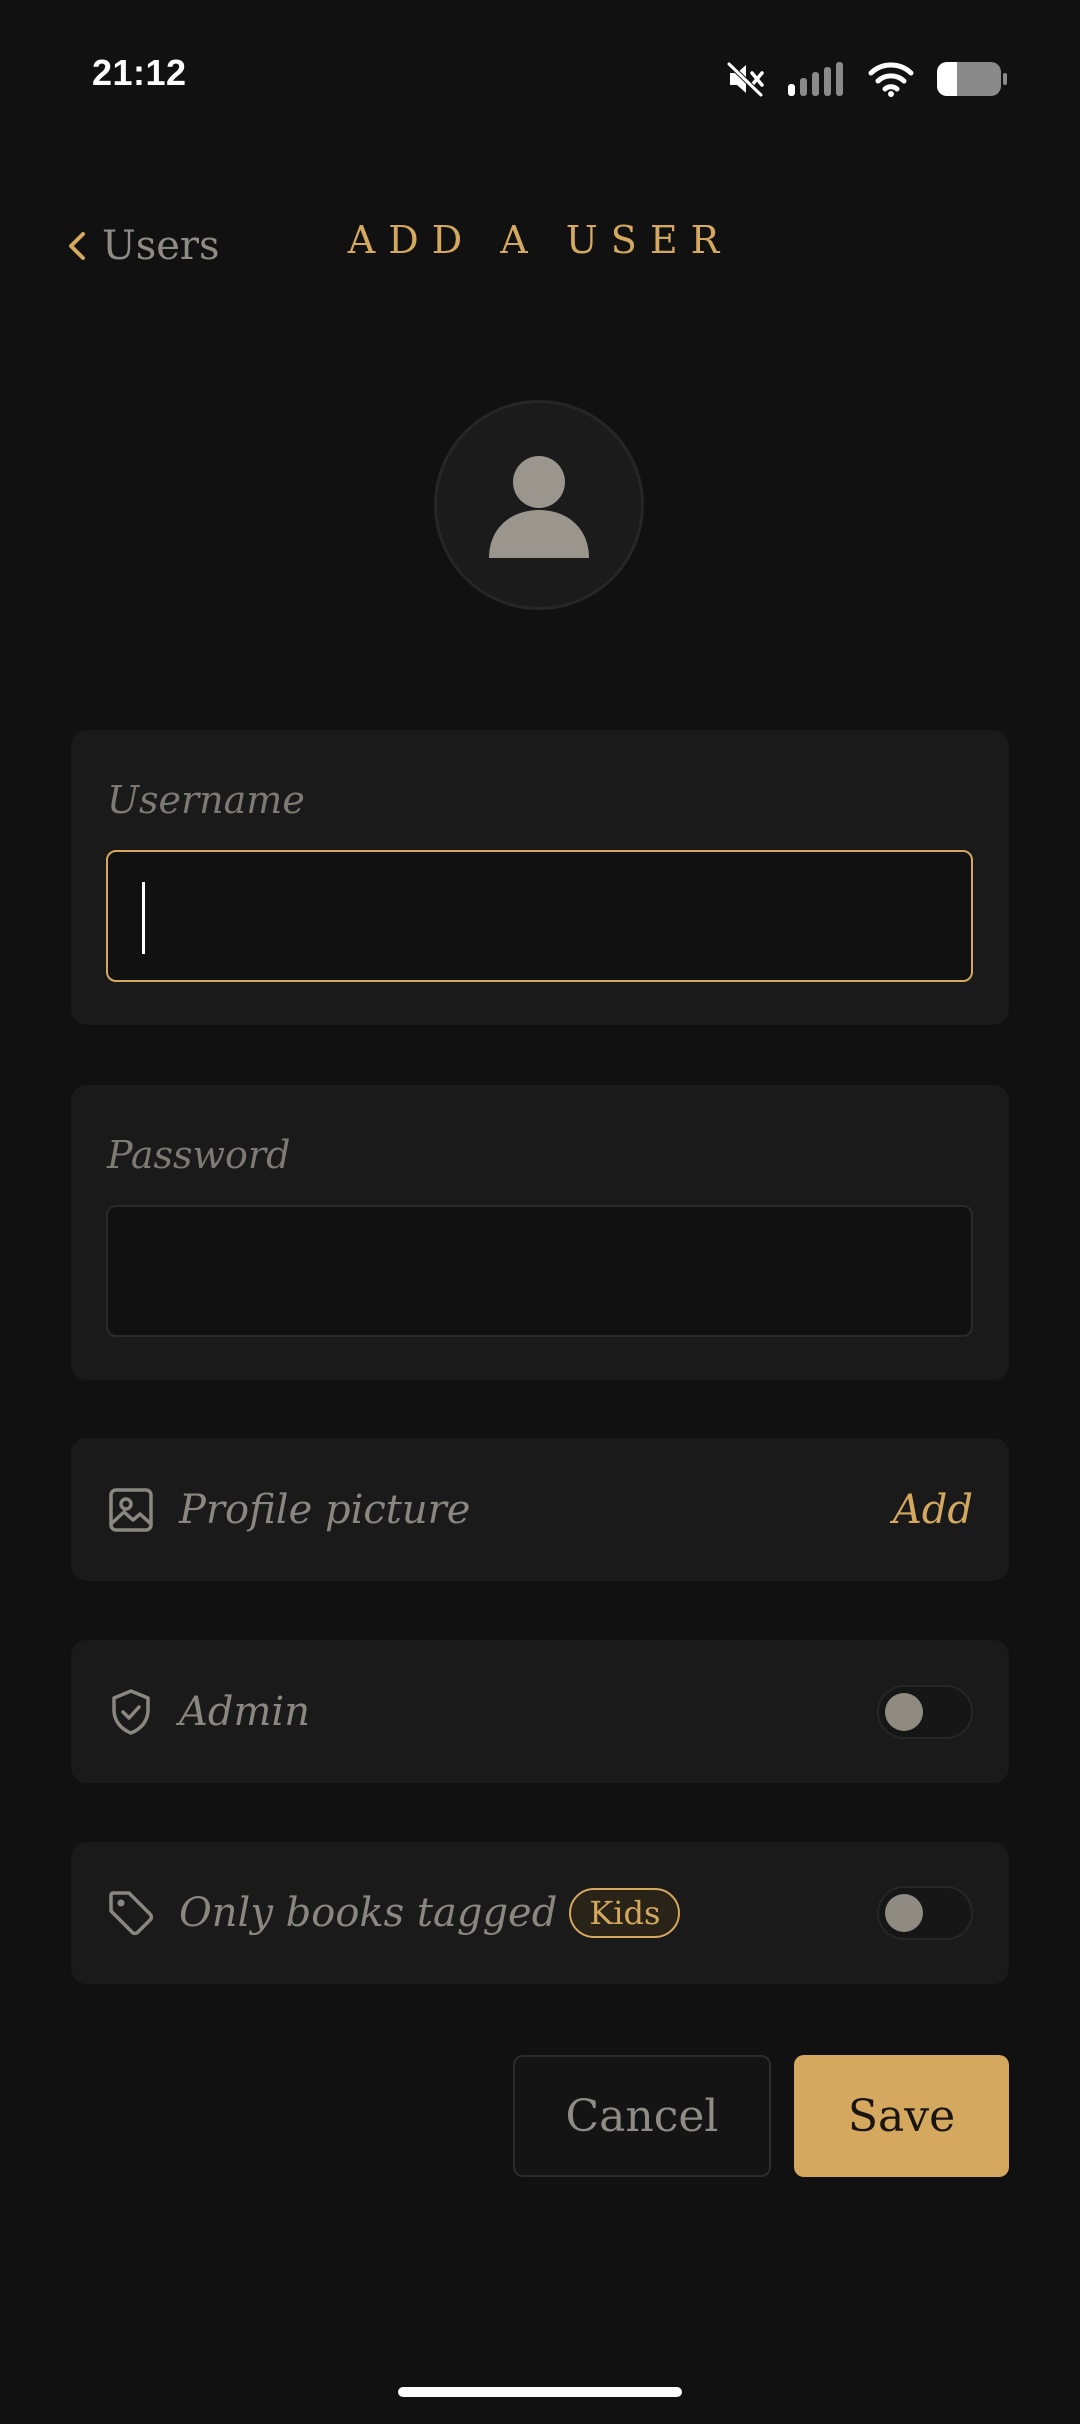  Describe the element at coordinates (625, 1913) in the screenshot. I see `tag-kids-pill: Kids` at that location.